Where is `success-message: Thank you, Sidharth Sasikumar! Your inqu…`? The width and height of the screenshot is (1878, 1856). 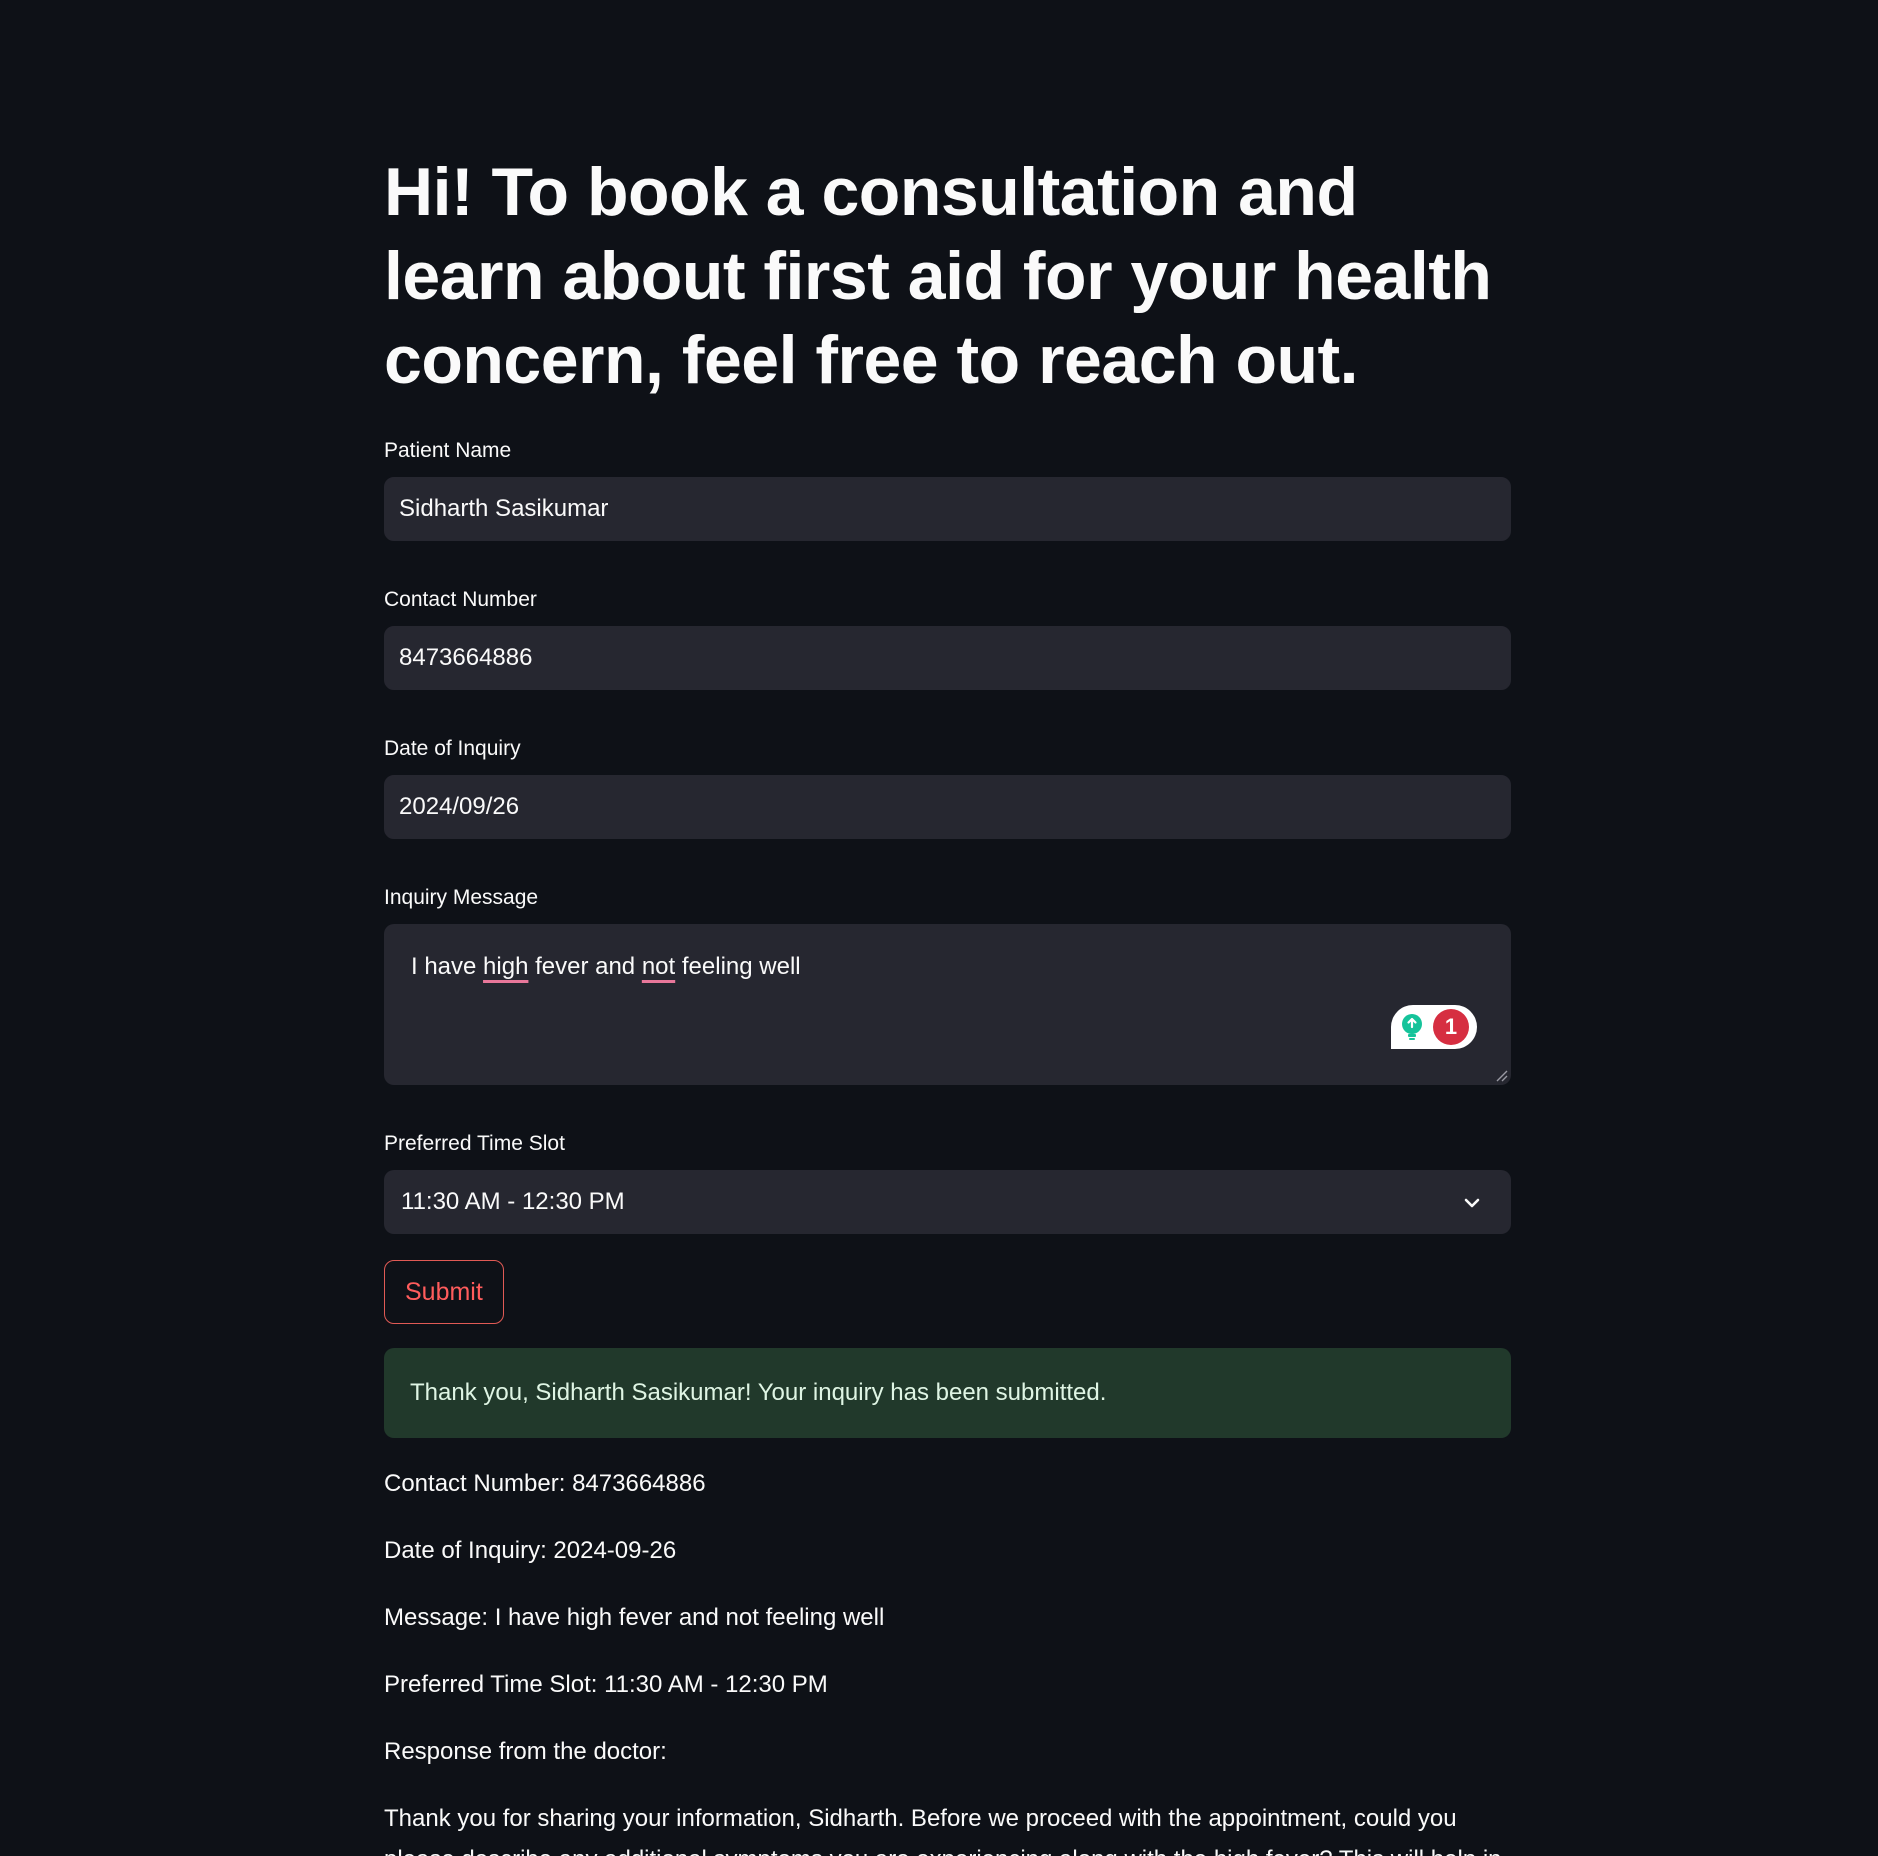 success-message: Thank you, Sidharth Sasikumar! Your inqu… is located at coordinates (758, 1392).